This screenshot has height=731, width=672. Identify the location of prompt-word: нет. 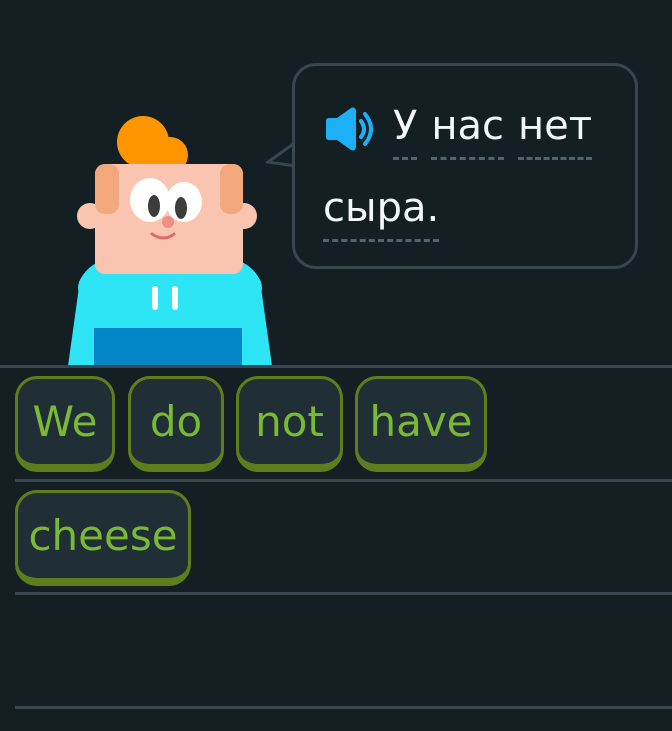
(555, 131).